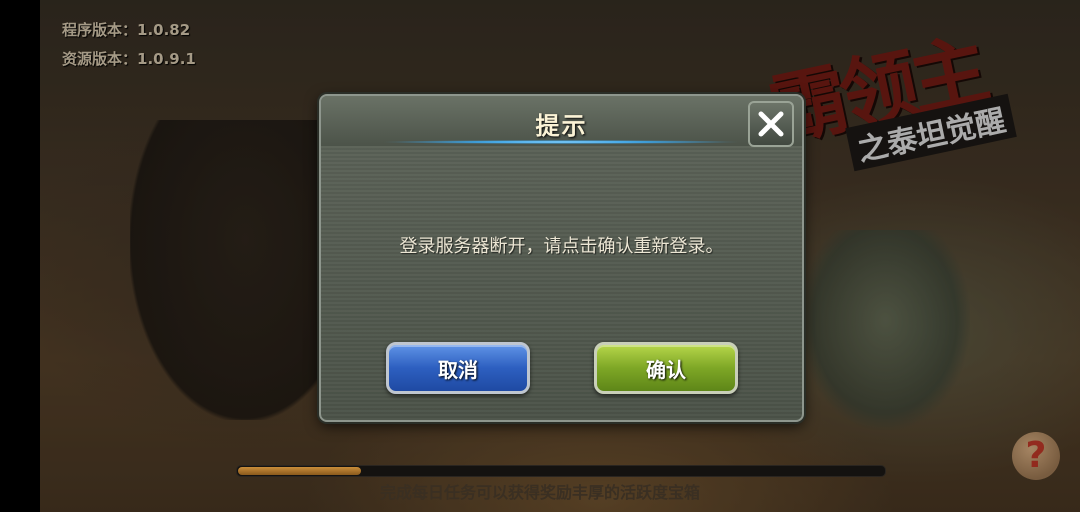  Describe the element at coordinates (561, 126) in the screenshot. I see `dialog-title: 提示` at that location.